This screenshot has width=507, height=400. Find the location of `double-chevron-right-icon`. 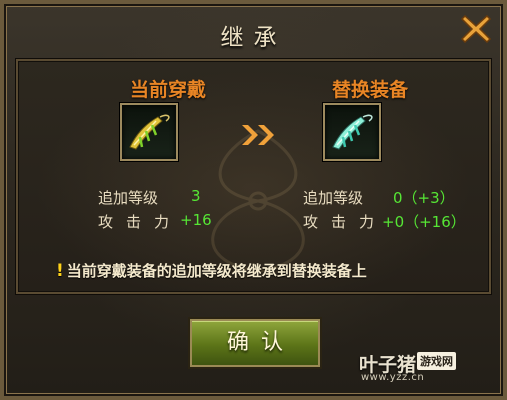

double-chevron-right-icon is located at coordinates (258, 135).